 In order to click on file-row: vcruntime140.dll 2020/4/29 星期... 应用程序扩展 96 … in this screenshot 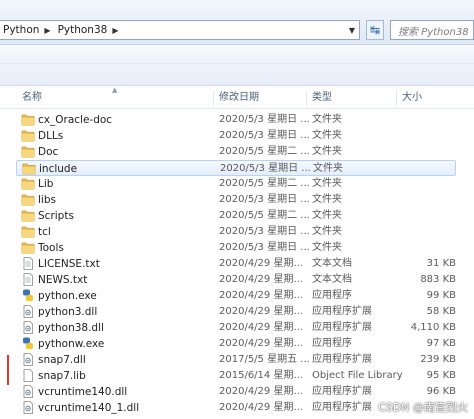, I will do `click(236, 392)`.